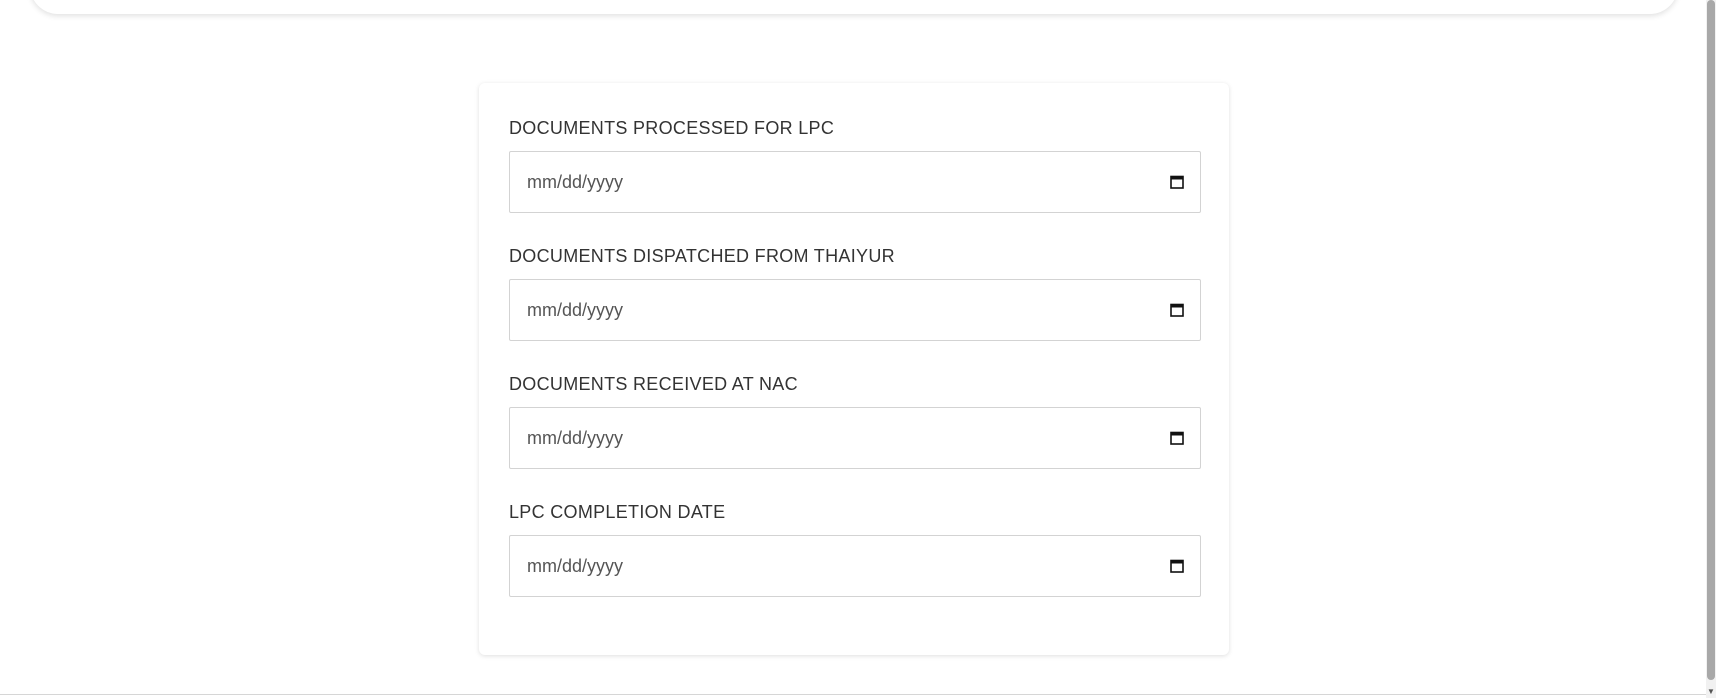 This screenshot has width=1716, height=698. I want to click on field-label: DOCUMENTS RECEIVED AT NAC, so click(653, 384).